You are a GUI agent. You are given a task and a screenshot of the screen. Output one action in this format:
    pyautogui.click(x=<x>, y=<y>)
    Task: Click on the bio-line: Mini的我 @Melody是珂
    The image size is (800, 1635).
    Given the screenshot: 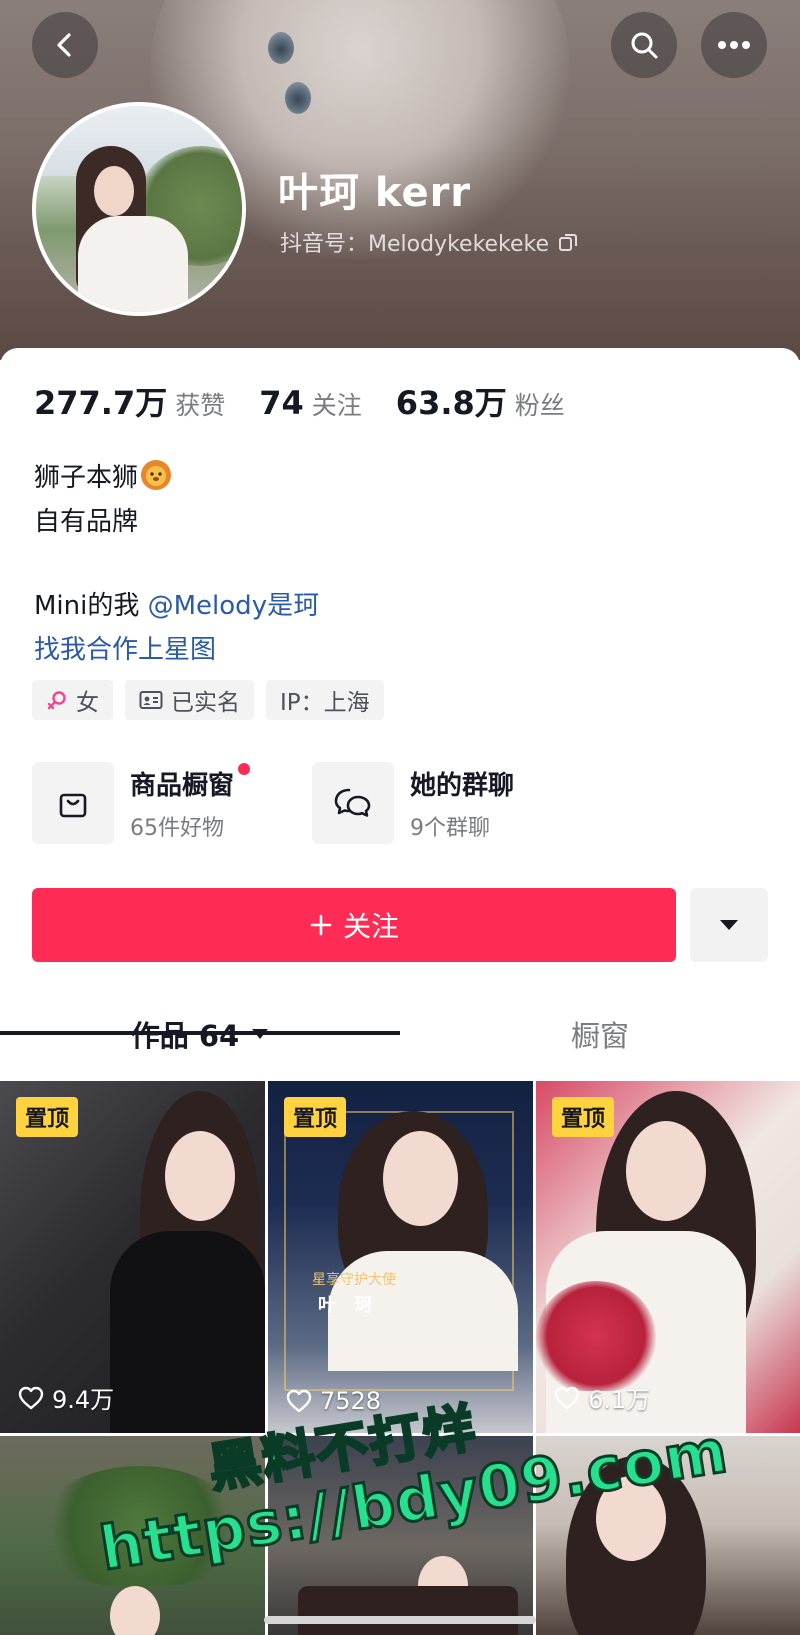 What is the action you would take?
    pyautogui.click(x=177, y=606)
    